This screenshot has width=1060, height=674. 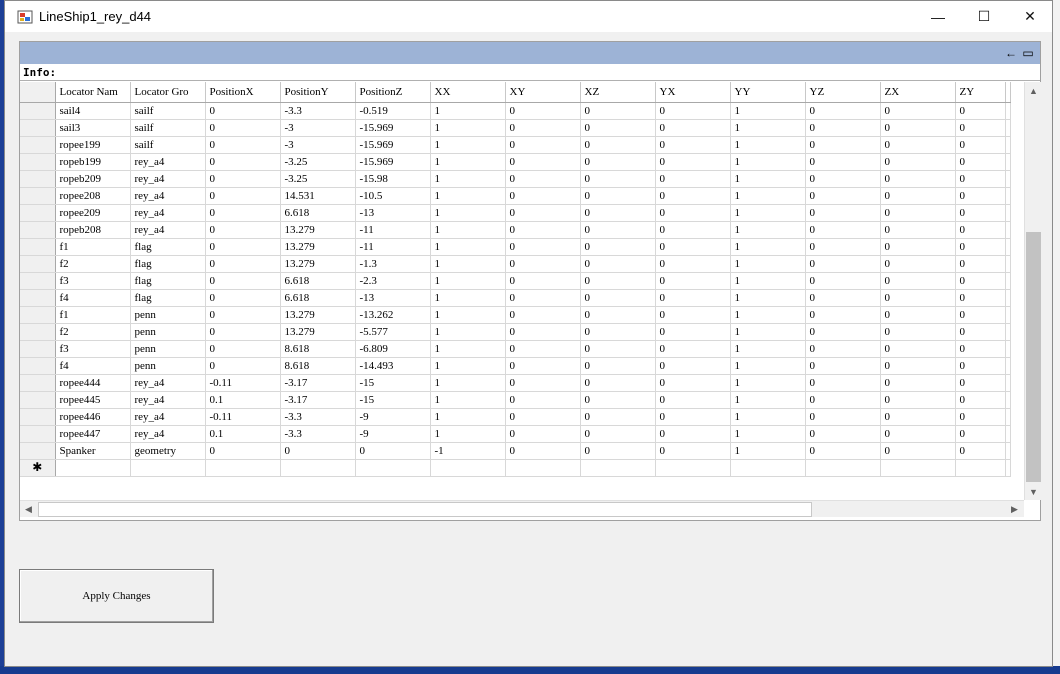 I want to click on table-cell: f3, so click(x=93, y=281).